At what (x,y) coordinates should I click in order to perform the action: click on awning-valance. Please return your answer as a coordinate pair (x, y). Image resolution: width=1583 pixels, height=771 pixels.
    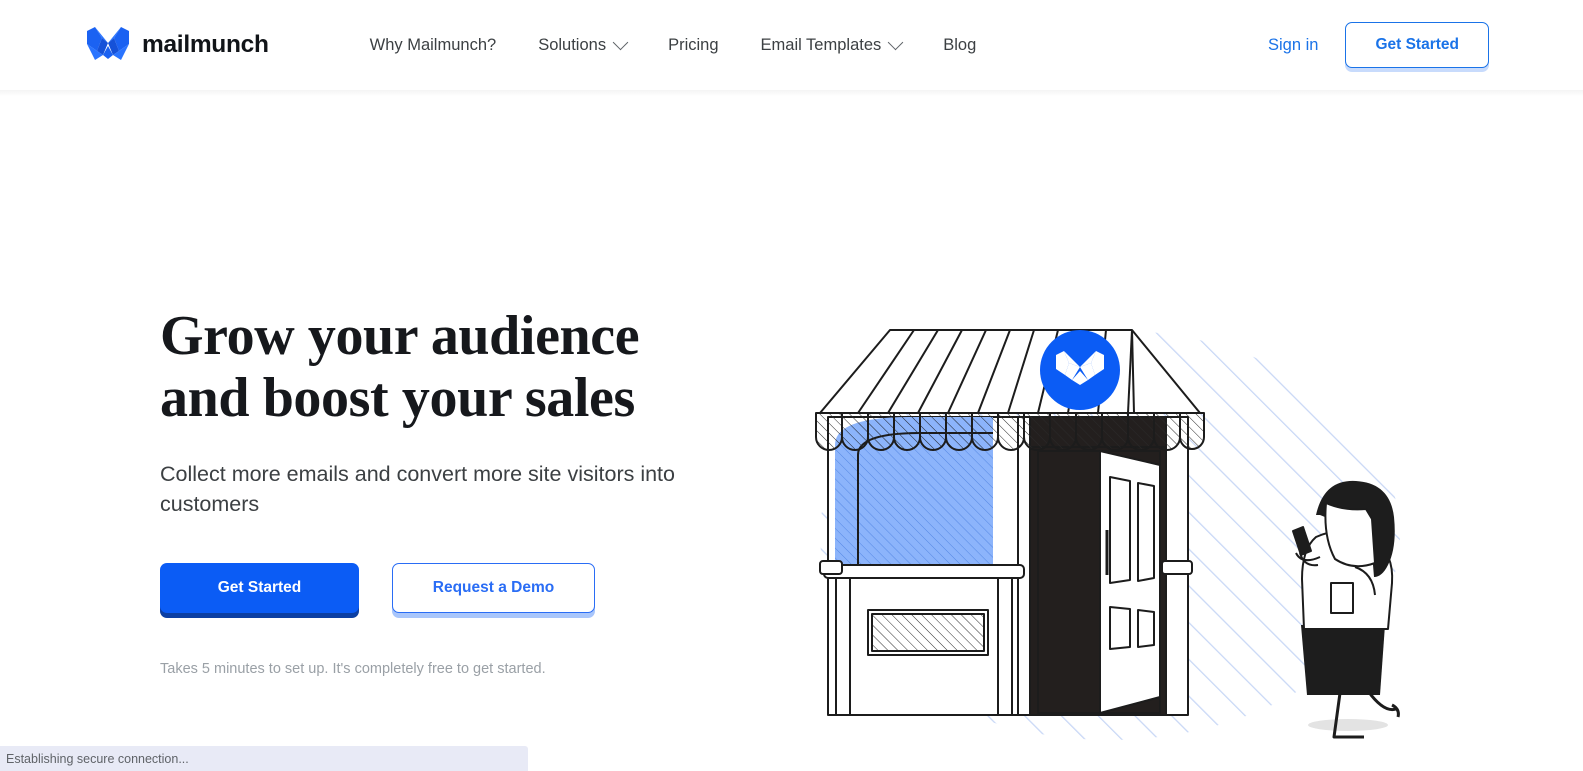
    Looking at the image, I should click on (1010, 431).